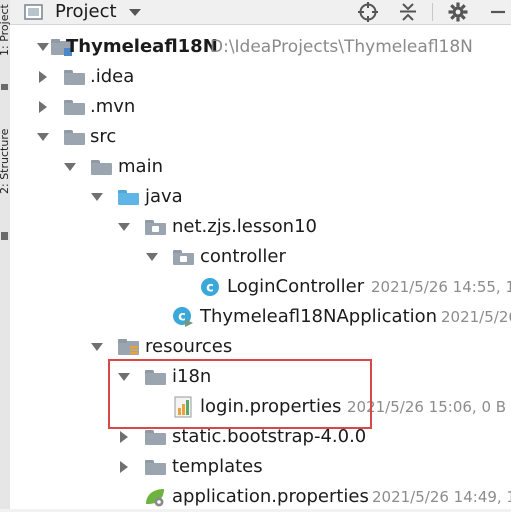 Image resolution: width=511 pixels, height=512 pixels. What do you see at coordinates (260, 107) in the screenshot?
I see `tree-row-mvn: .mvn` at bounding box center [260, 107].